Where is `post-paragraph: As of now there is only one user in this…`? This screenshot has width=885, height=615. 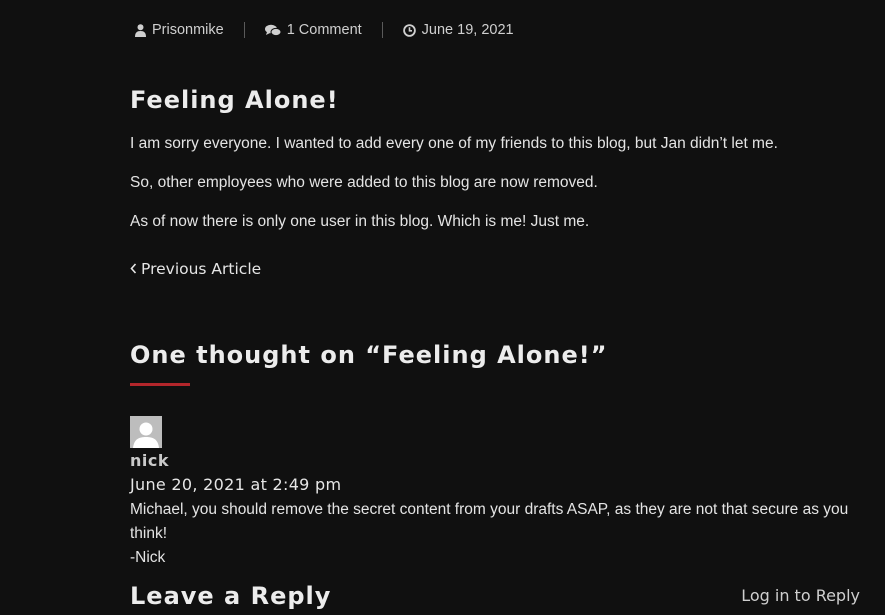 post-paragraph: As of now there is only one user in this… is located at coordinates (360, 221).